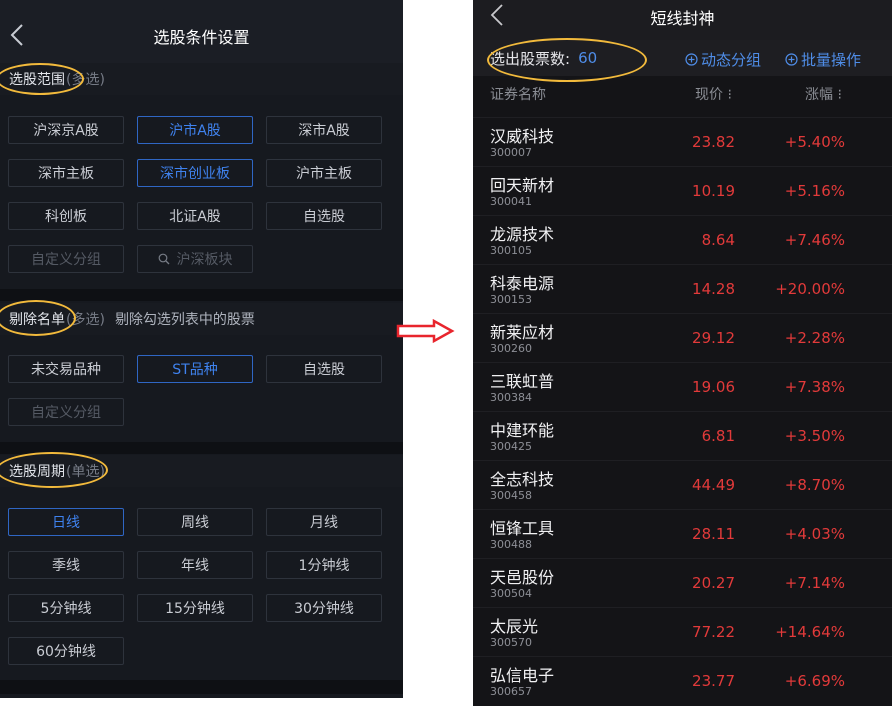 Image resolution: width=892 pixels, height=706 pixels. What do you see at coordinates (511, 544) in the screenshot?
I see `stock-code: 300488` at bounding box center [511, 544].